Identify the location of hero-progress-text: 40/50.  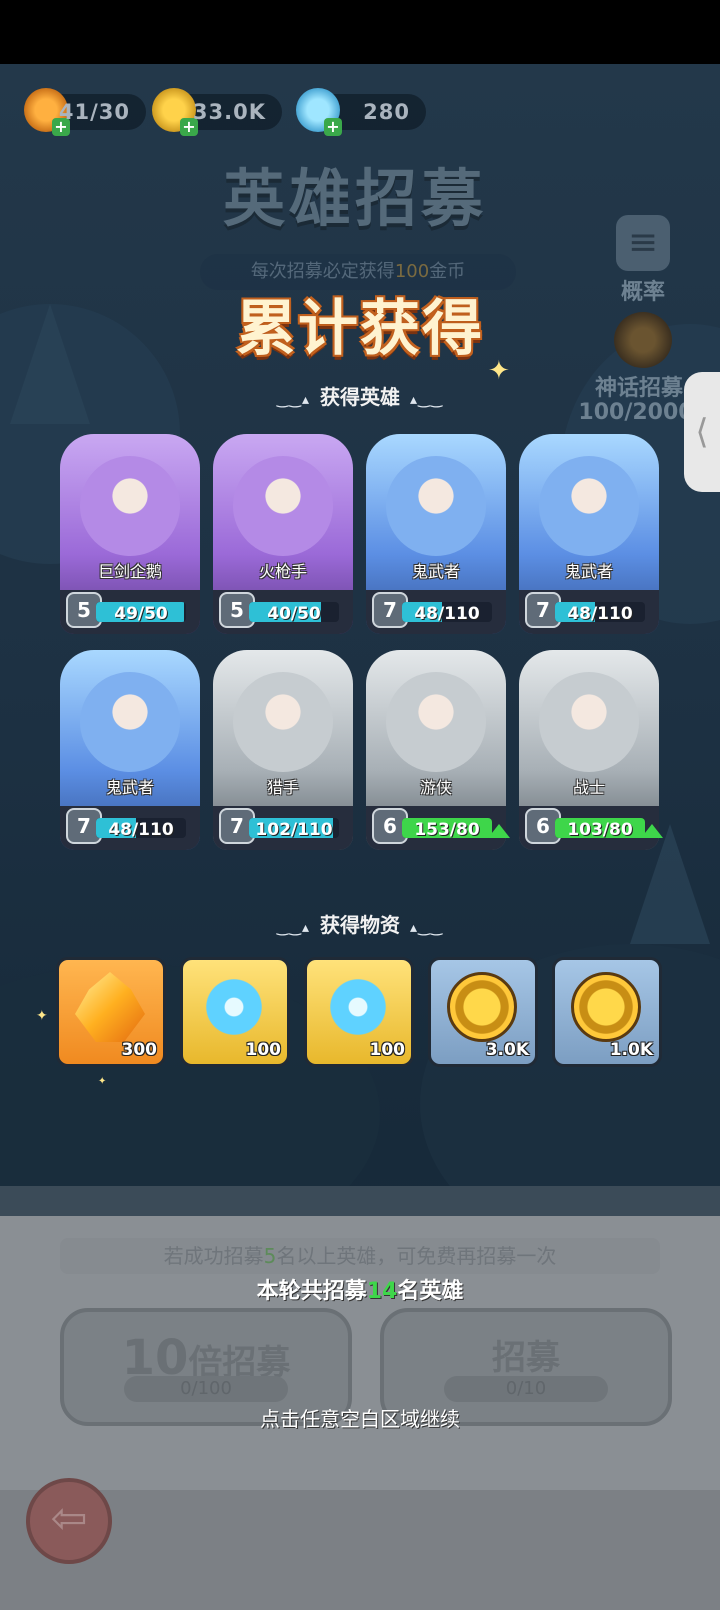
(294, 614).